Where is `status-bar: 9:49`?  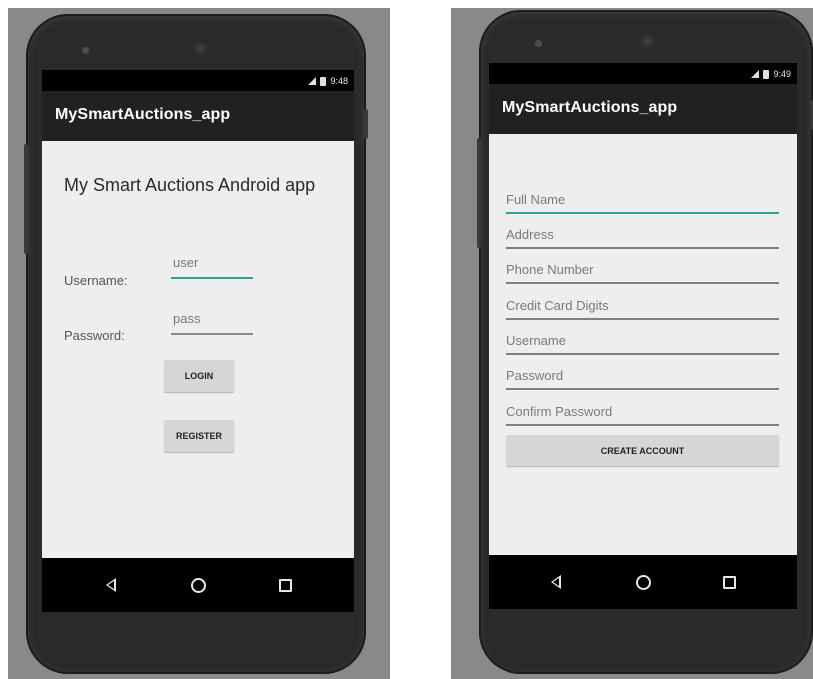 status-bar: 9:49 is located at coordinates (643, 73).